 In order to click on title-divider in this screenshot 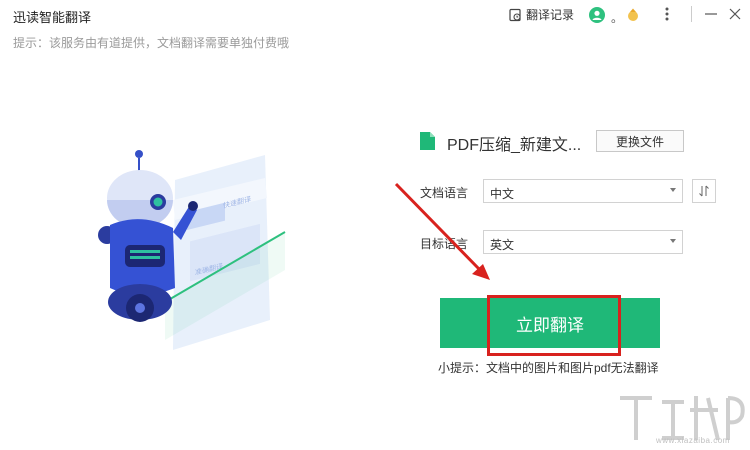, I will do `click(691, 14)`.